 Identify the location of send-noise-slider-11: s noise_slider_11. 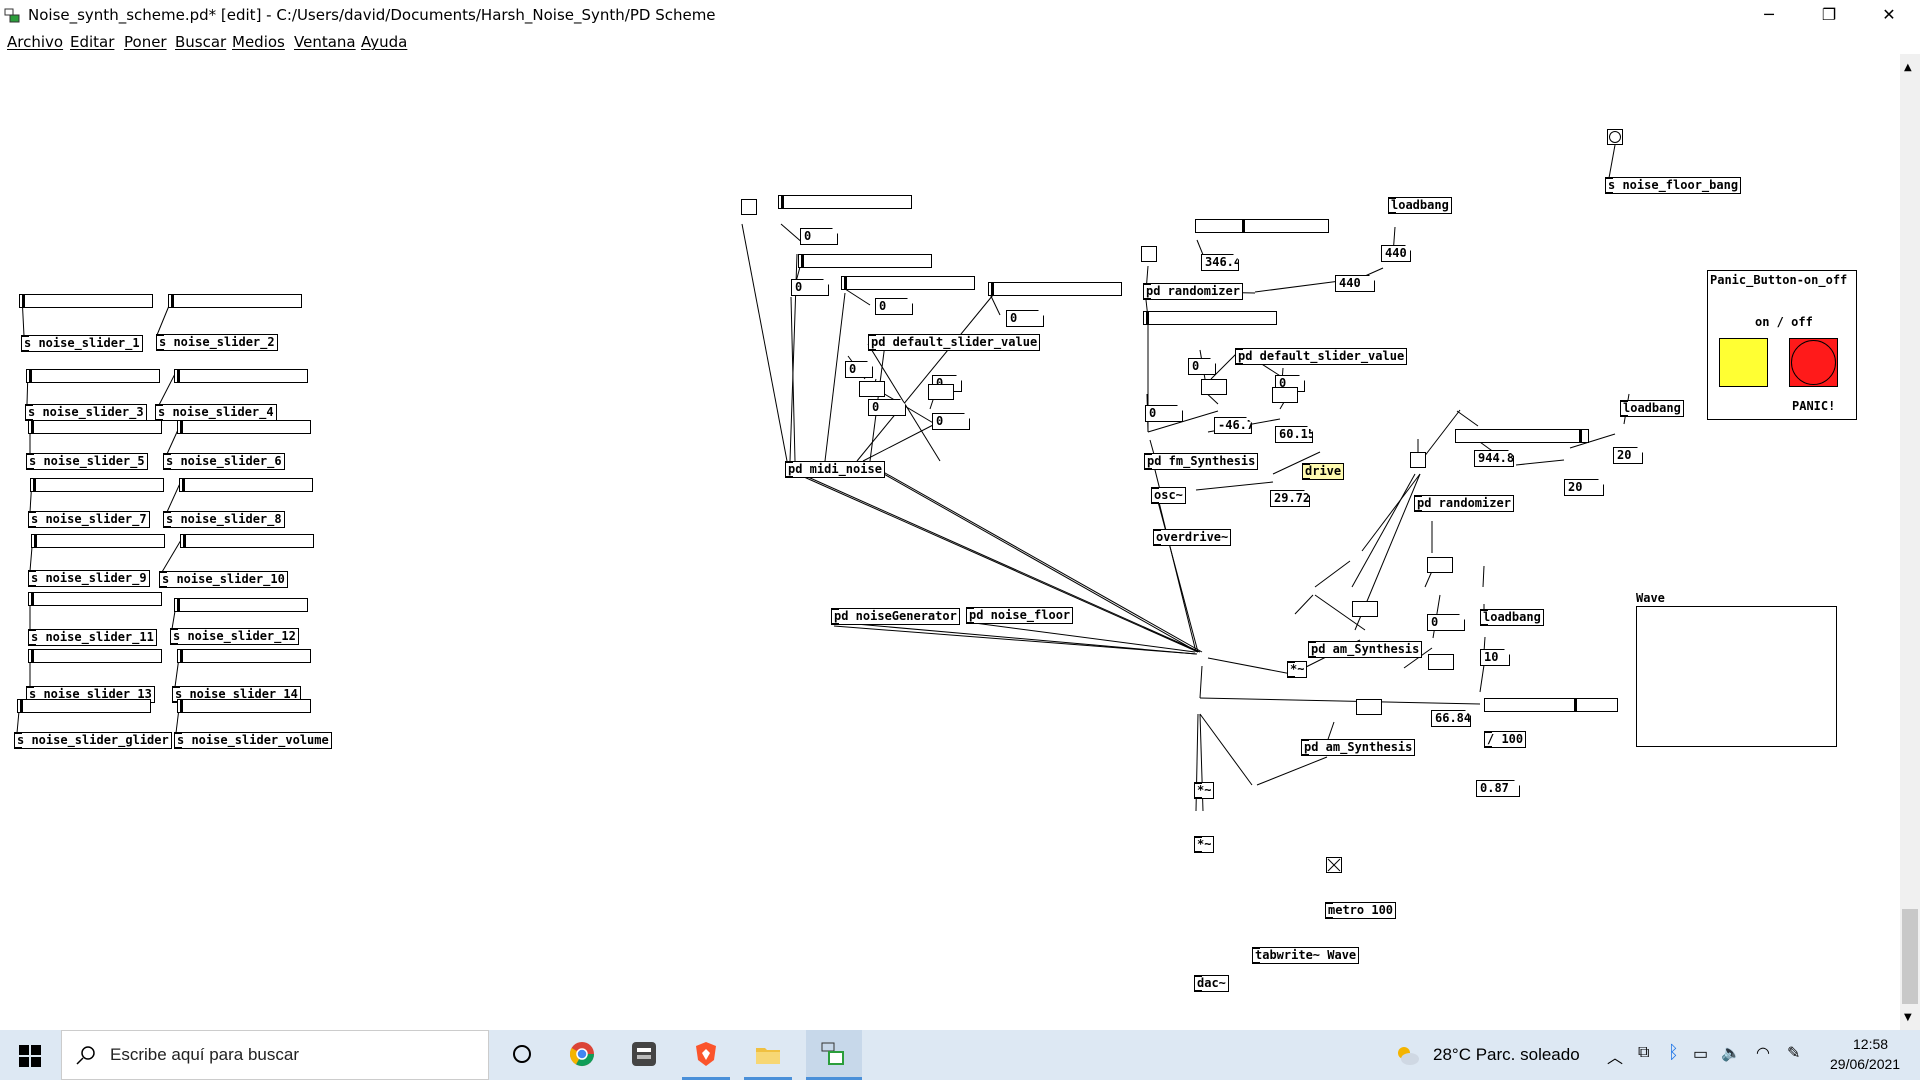
(92, 637).